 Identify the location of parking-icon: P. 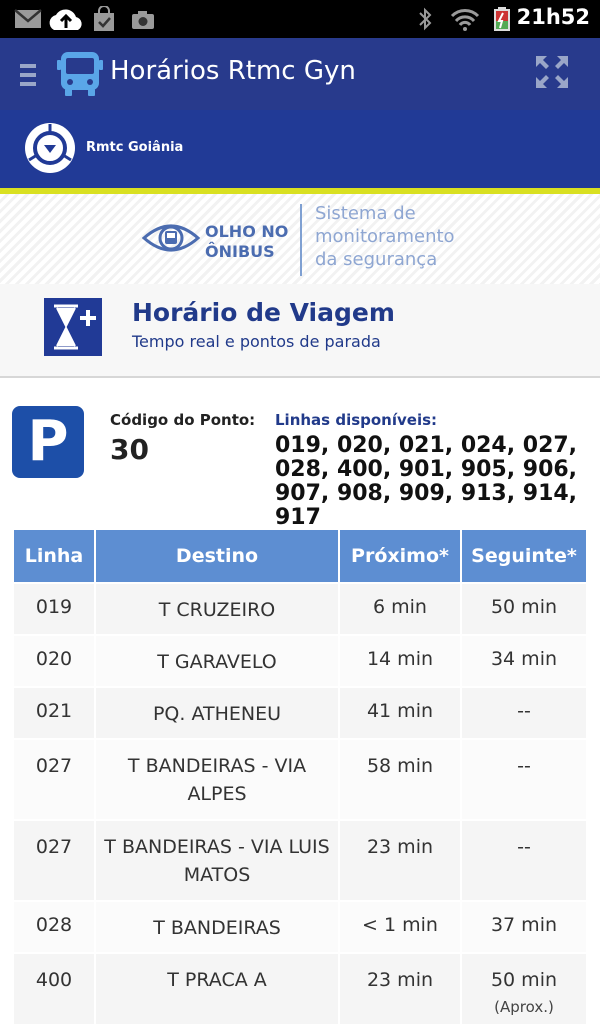
(48, 442).